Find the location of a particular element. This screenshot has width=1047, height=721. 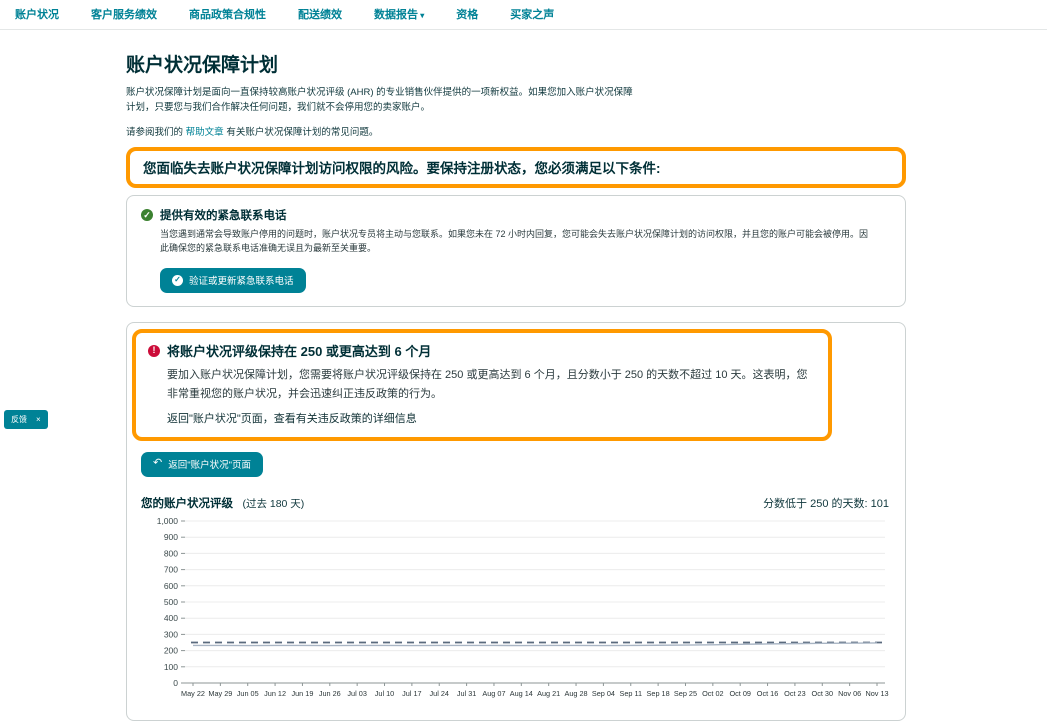

svg-text: 300 is located at coordinates (171, 634).